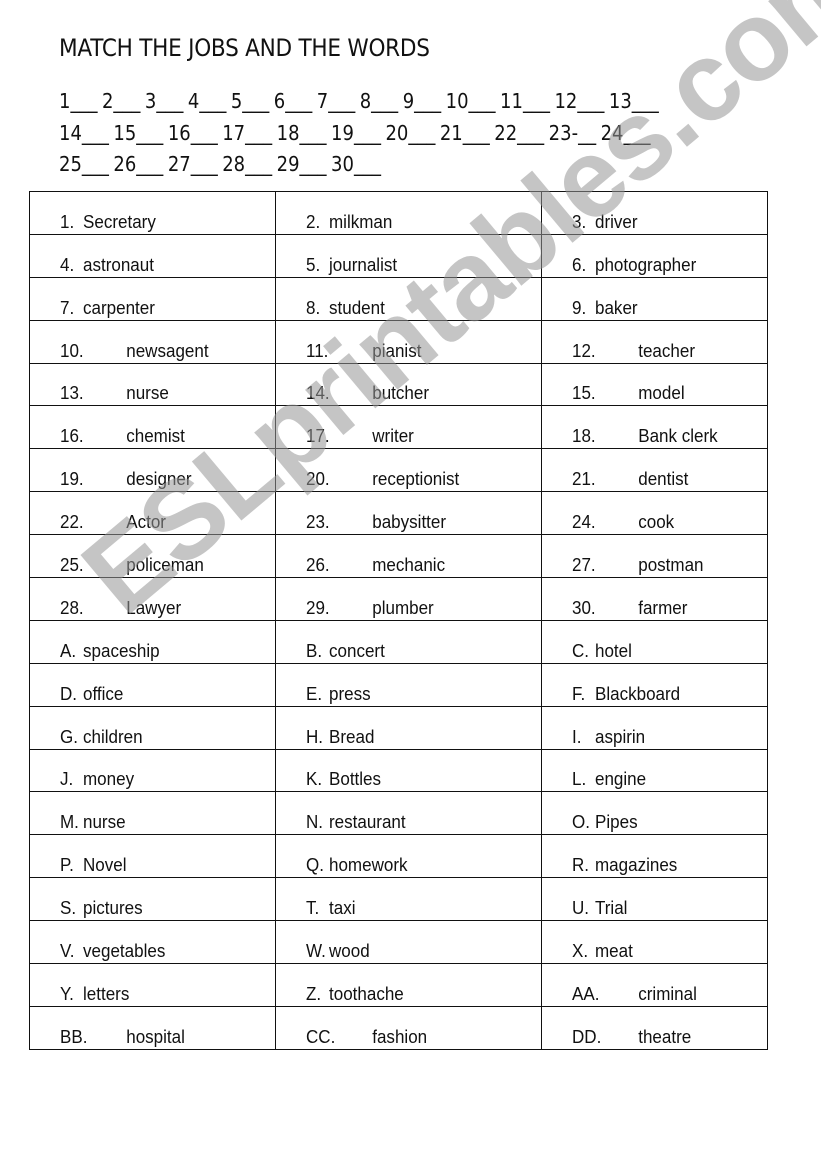 The image size is (821, 1169). What do you see at coordinates (152, 942) in the screenshot?
I see `word-cell: V. vegetables` at bounding box center [152, 942].